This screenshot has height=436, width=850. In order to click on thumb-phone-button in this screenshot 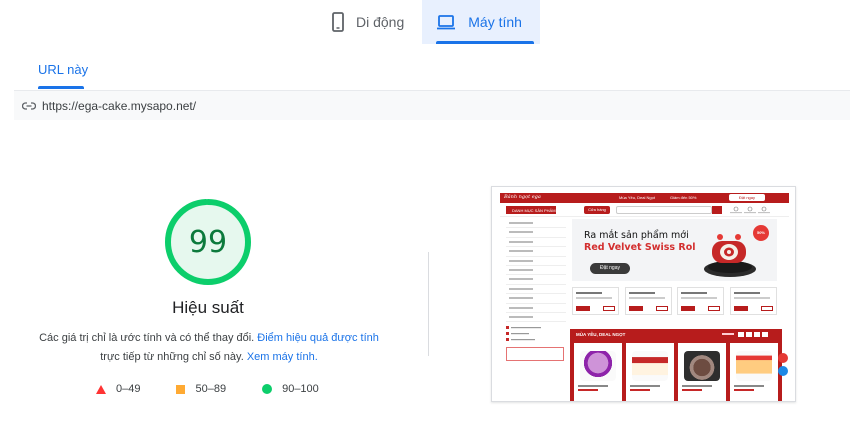, I will do `click(783, 358)`.